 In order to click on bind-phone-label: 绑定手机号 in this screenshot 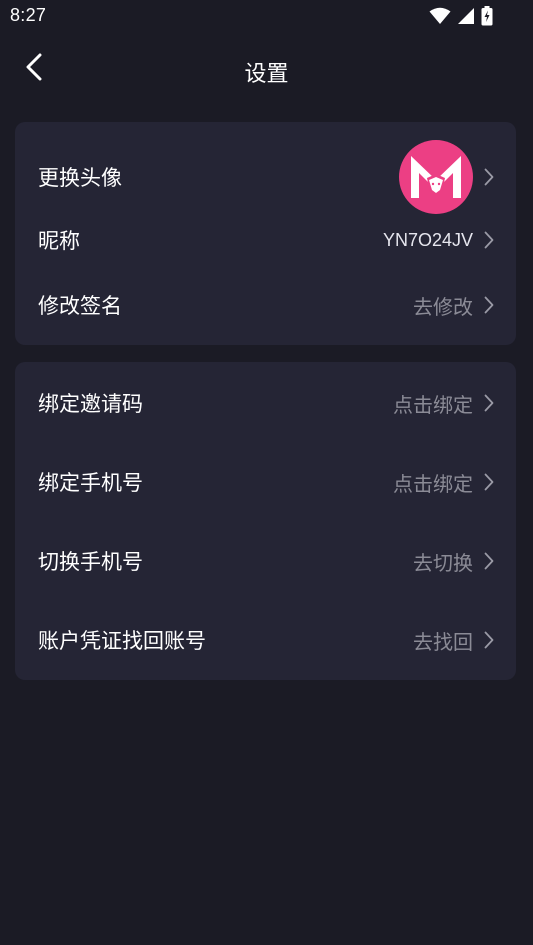, I will do `click(90, 483)`.